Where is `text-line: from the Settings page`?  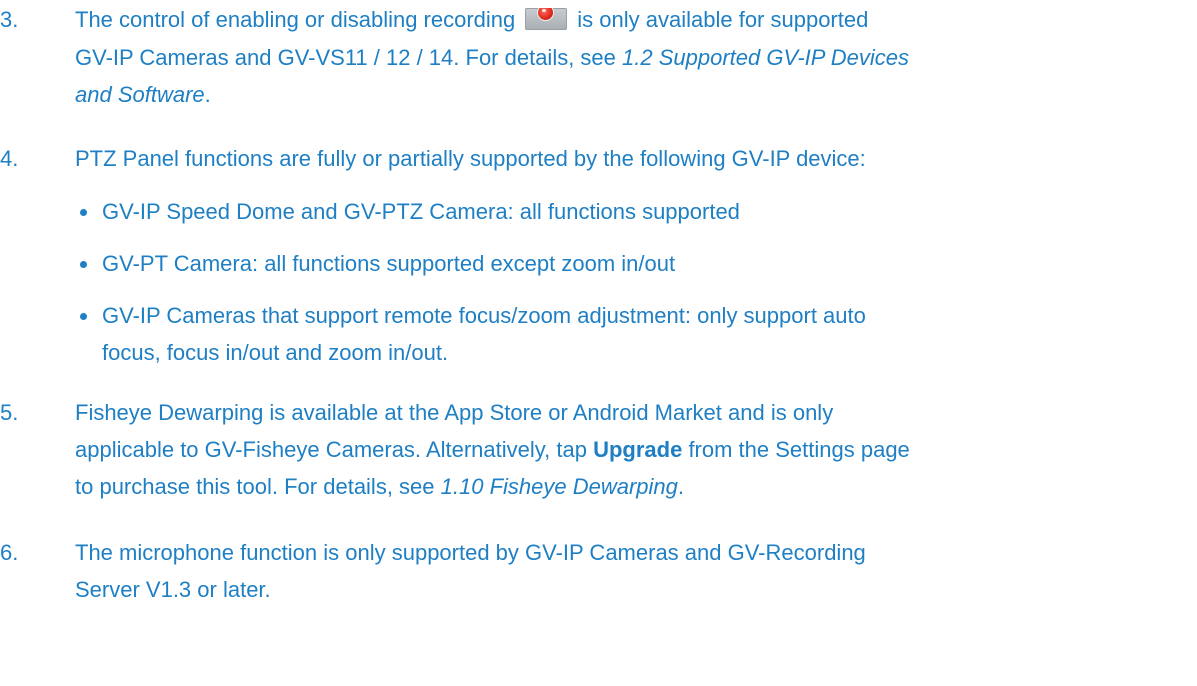
text-line: from the Settings page is located at coordinates (796, 449).